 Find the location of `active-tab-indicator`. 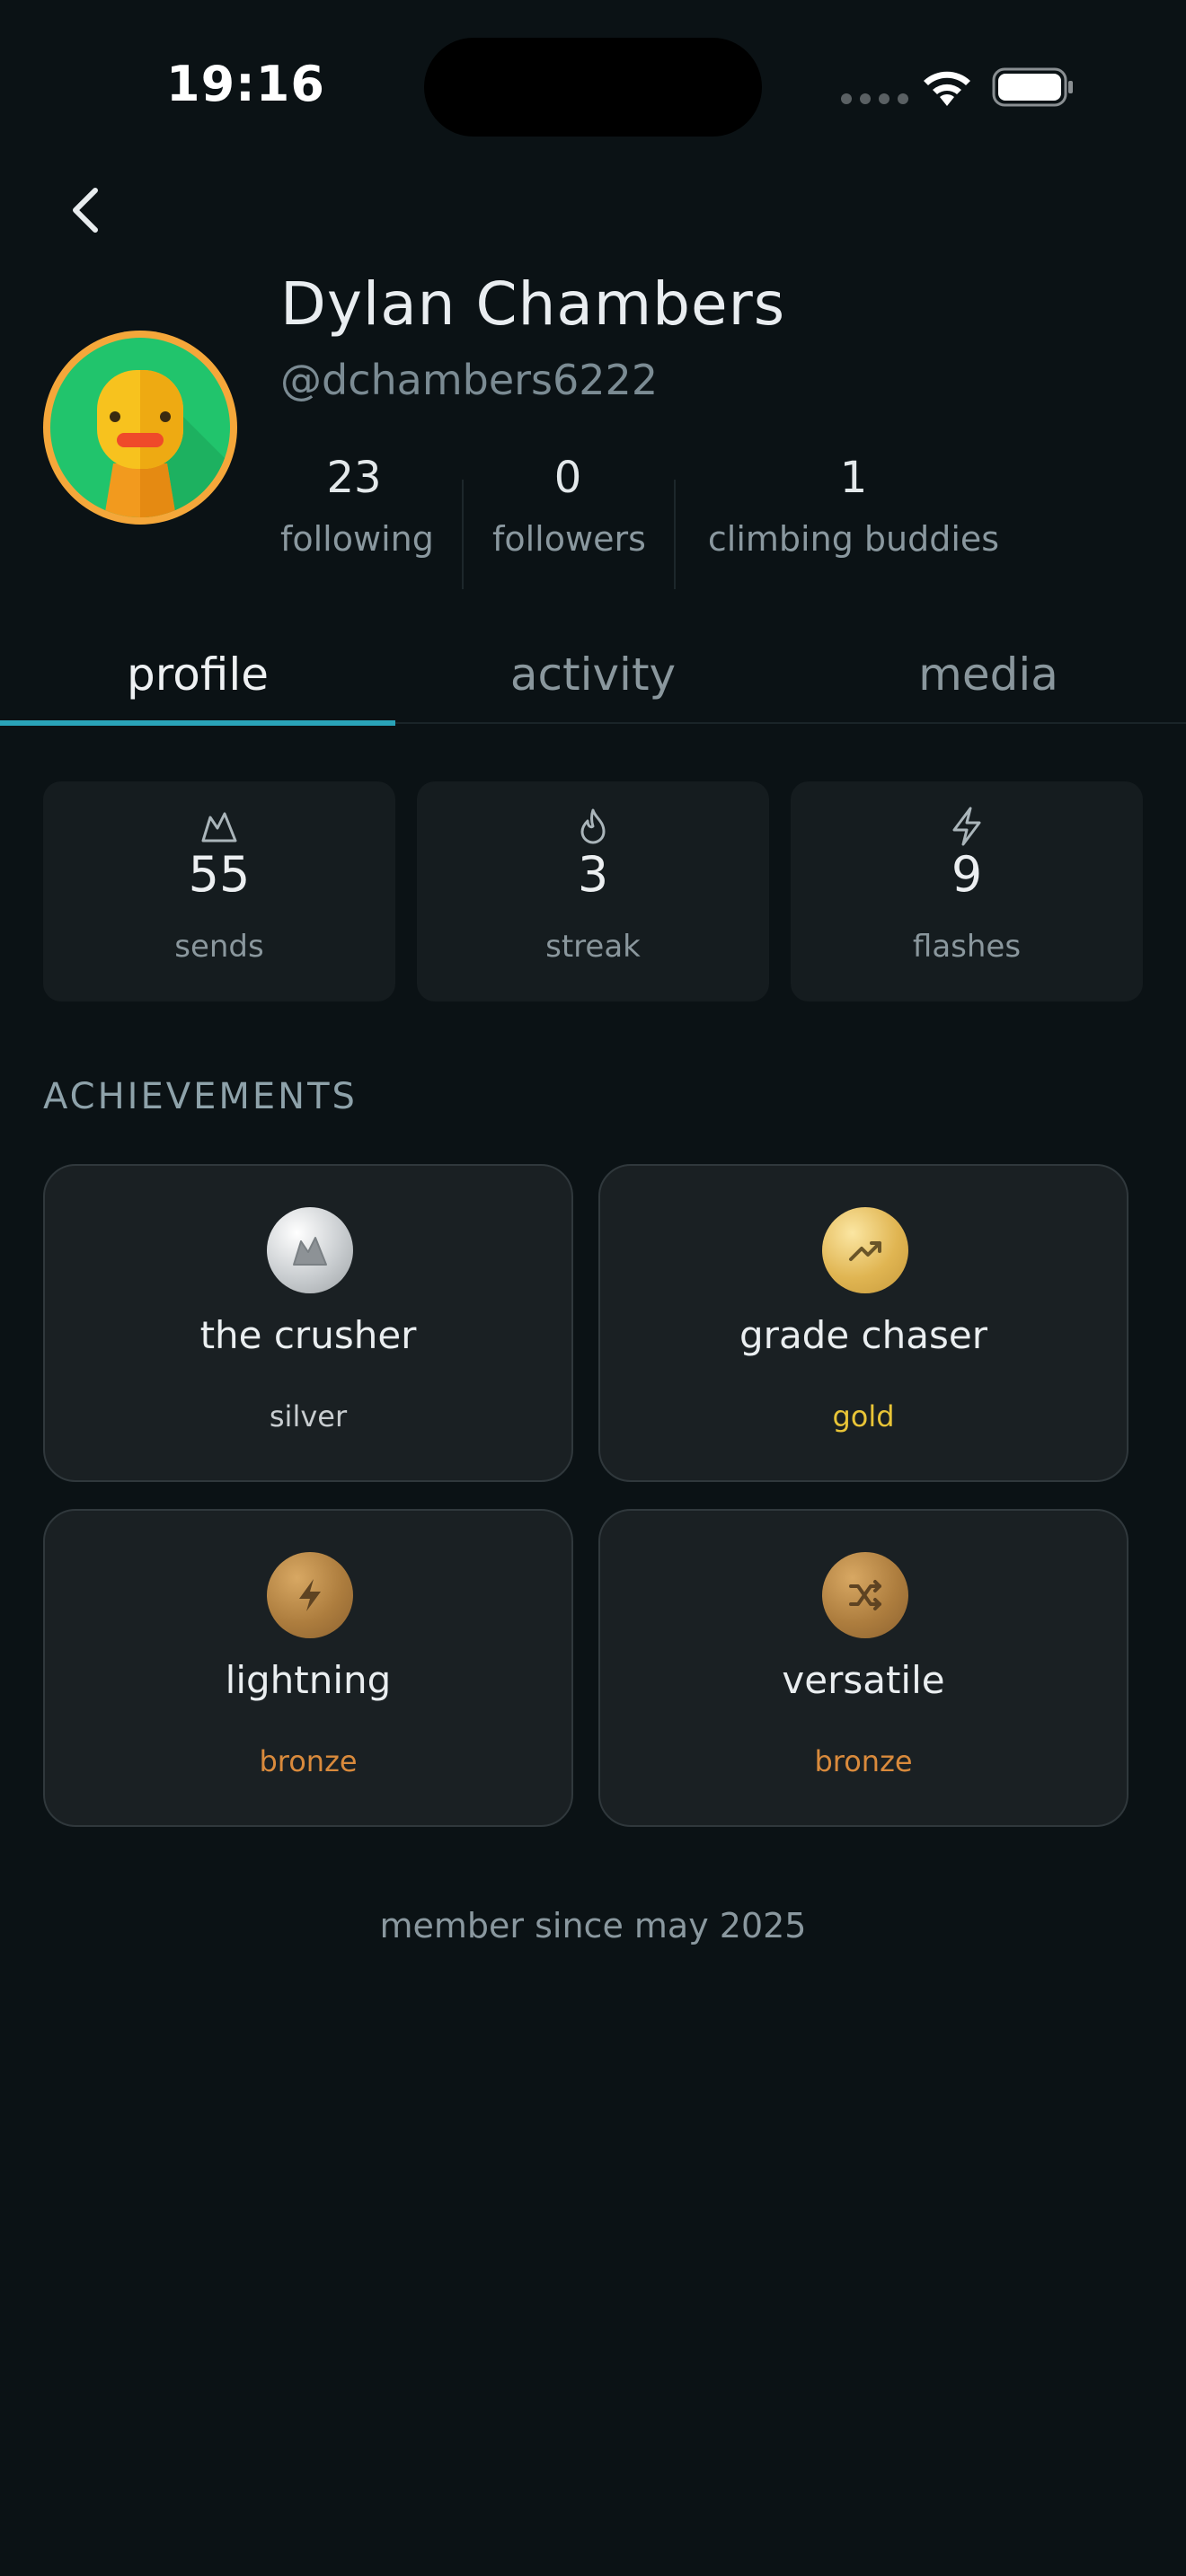

active-tab-indicator is located at coordinates (197, 723).